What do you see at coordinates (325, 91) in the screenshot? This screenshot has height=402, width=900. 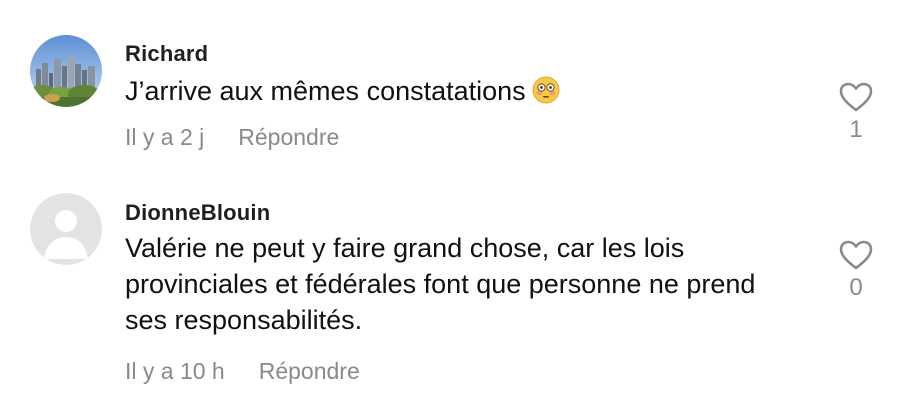 I see `comment-text-content: J’arrive aux mêmes constatations` at bounding box center [325, 91].